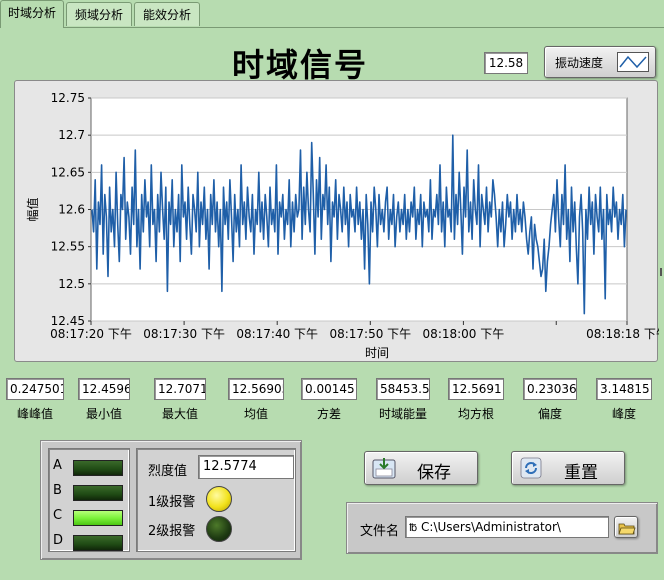  Describe the element at coordinates (71, 135) in the screenshot. I see `y-tick-label: 12.7` at that location.